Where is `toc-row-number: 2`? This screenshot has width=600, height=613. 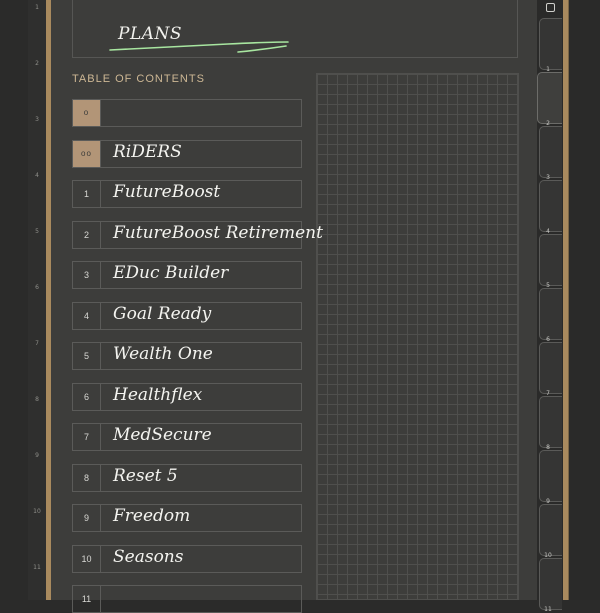
toc-row-number: 2 is located at coordinates (87, 234).